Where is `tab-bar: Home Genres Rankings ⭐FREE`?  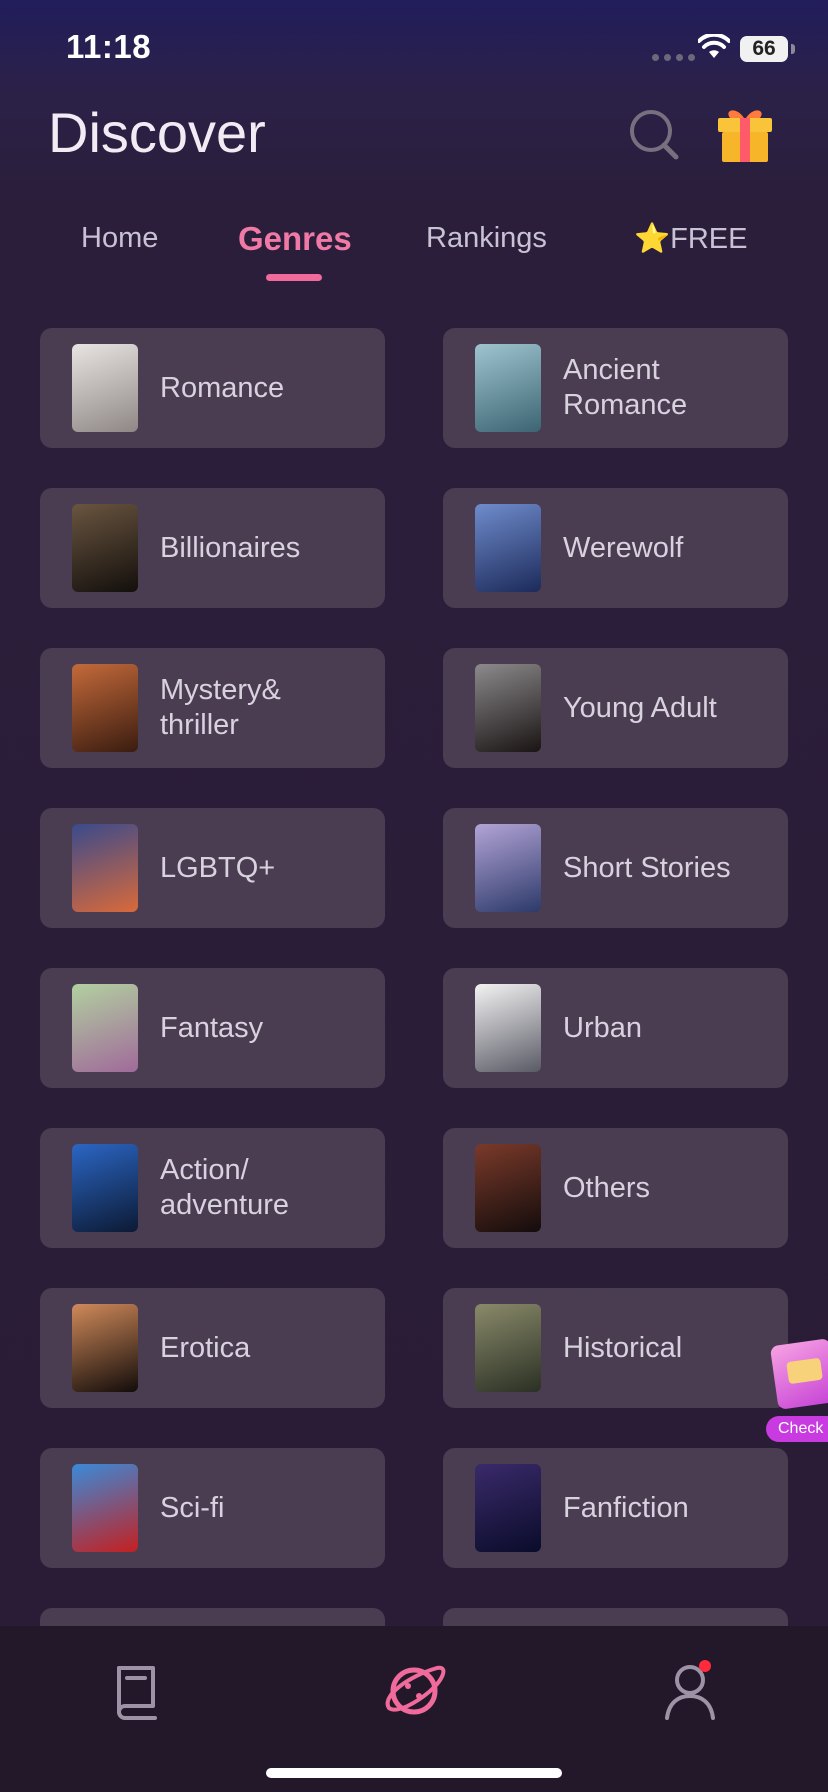
tab-bar: Home Genres Rankings ⭐FREE is located at coordinates (414, 256).